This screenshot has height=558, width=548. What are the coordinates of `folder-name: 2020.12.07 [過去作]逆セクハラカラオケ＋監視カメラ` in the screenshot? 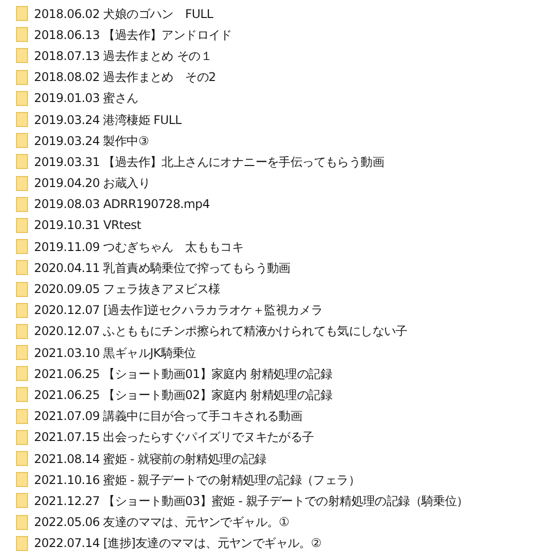 It's located at (178, 310).